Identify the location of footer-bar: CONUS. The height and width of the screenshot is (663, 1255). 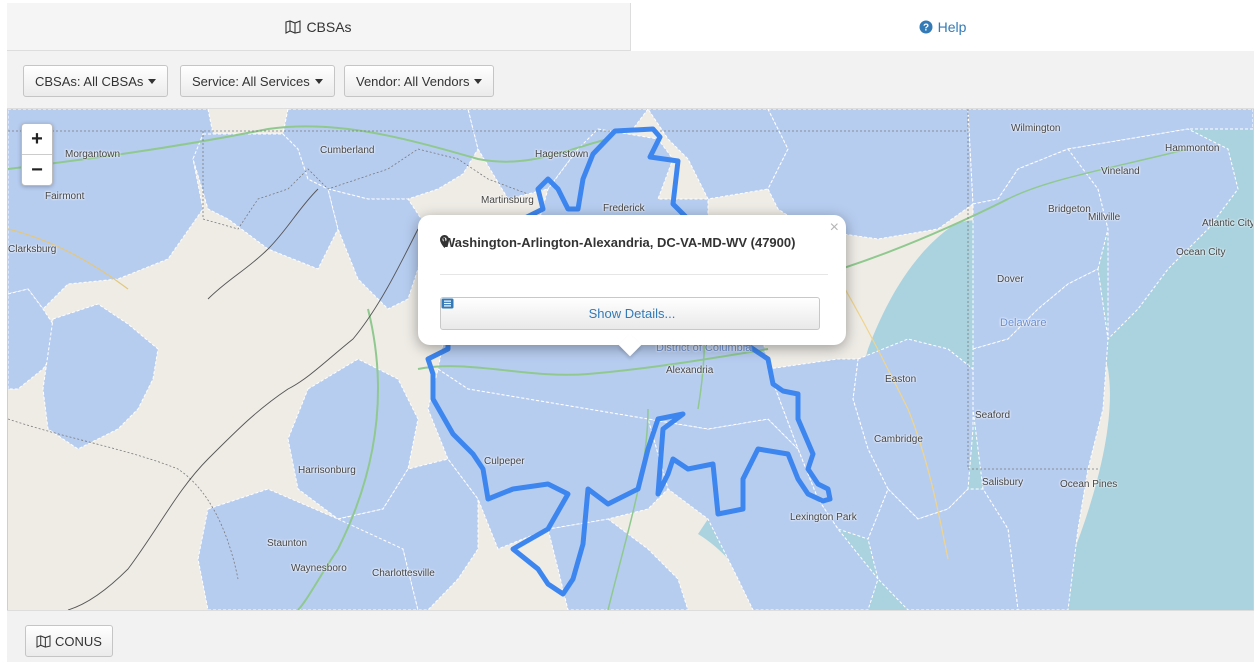
(630, 636).